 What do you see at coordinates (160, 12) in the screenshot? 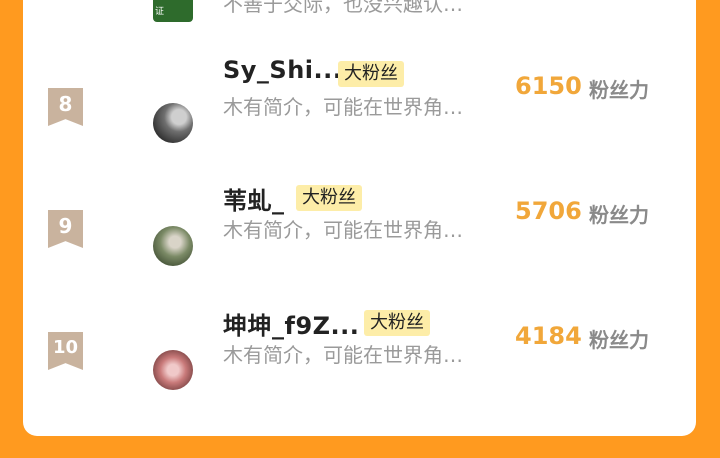
I see `avatar-label: 证` at bounding box center [160, 12].